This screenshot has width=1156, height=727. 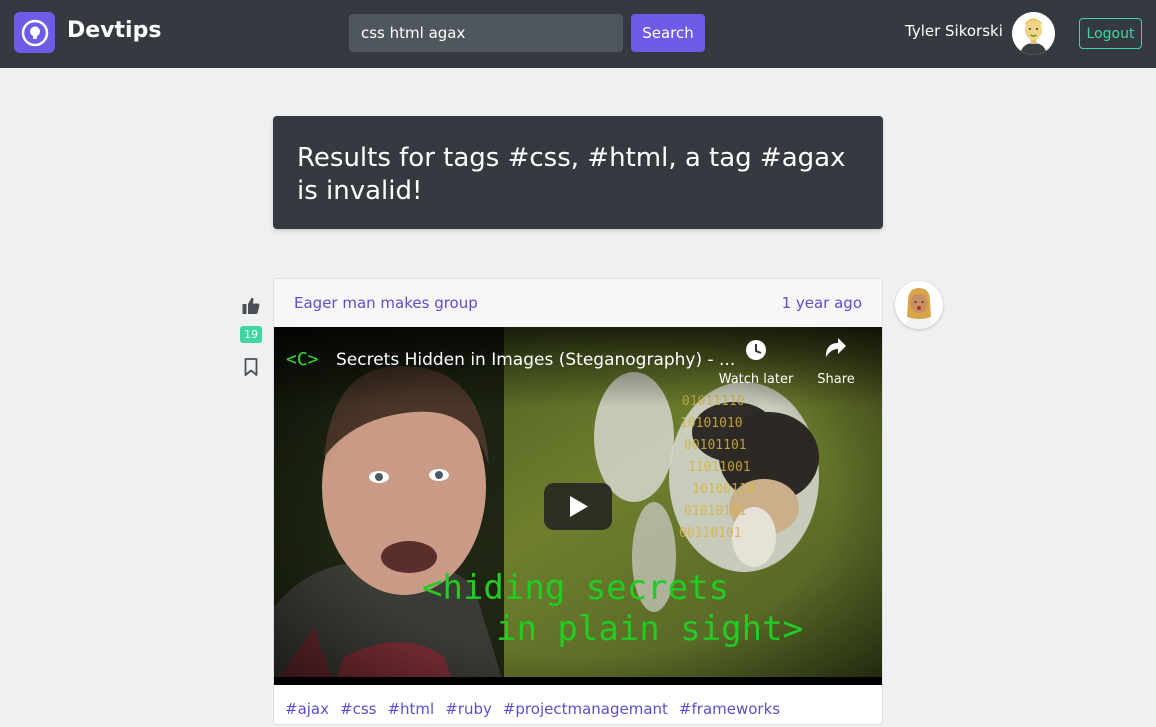 What do you see at coordinates (919, 305) in the screenshot?
I see `author-avatar-icon` at bounding box center [919, 305].